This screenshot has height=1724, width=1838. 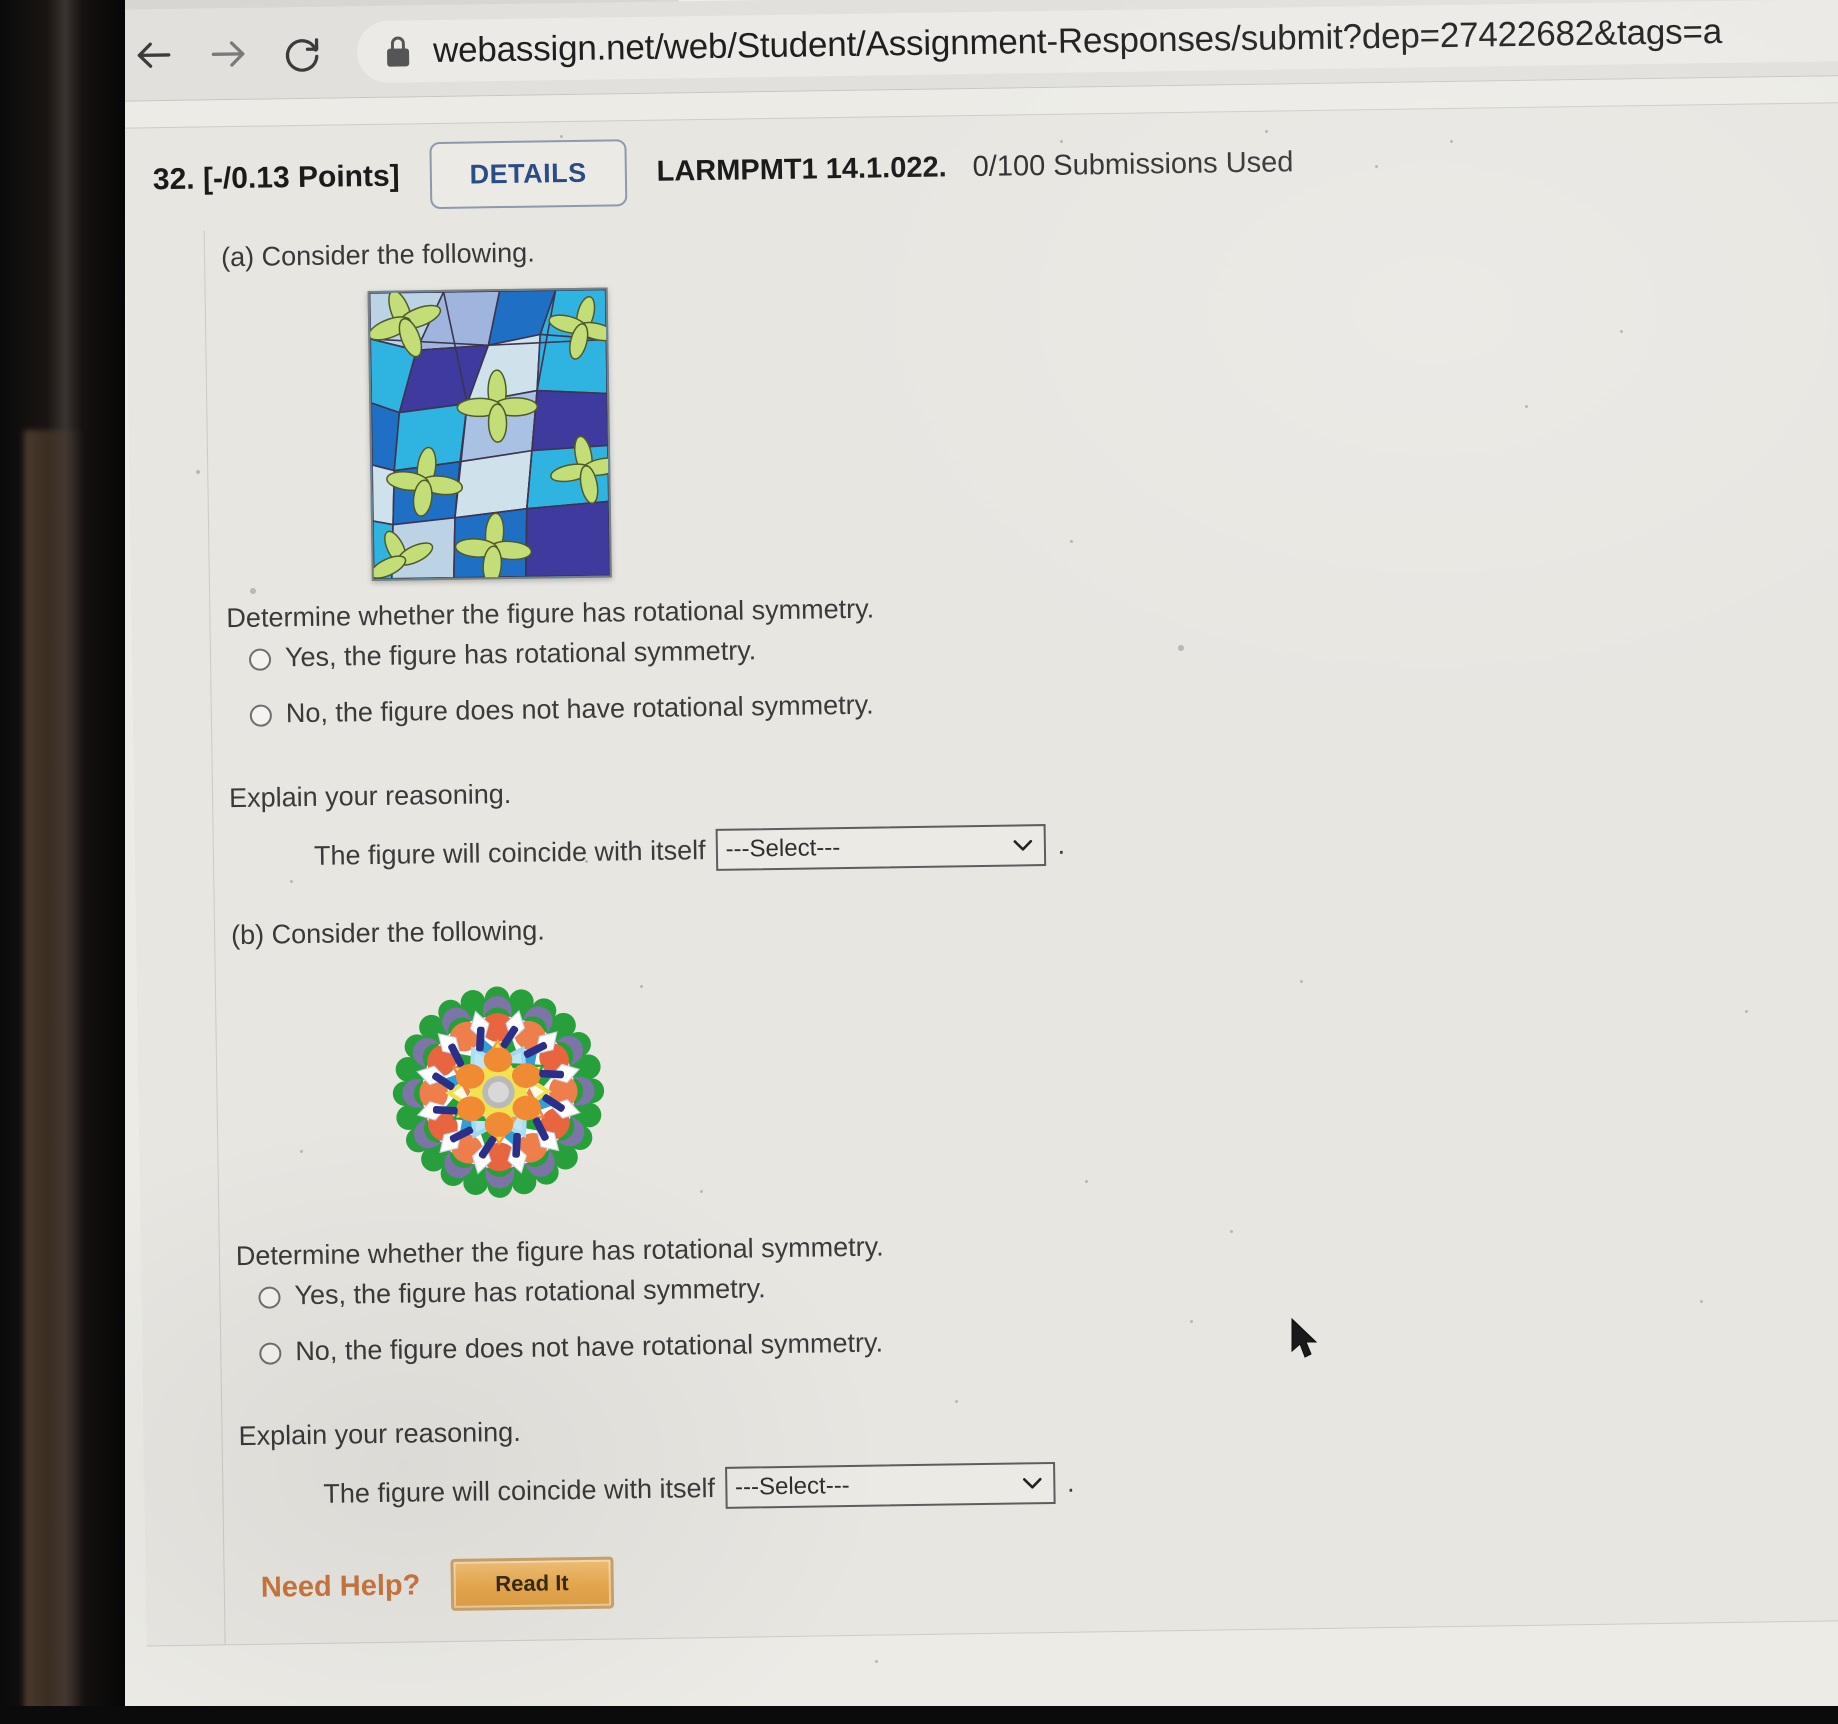 I want to click on part-a-reason-text: The figure will coincide with itself, so click(x=509, y=852).